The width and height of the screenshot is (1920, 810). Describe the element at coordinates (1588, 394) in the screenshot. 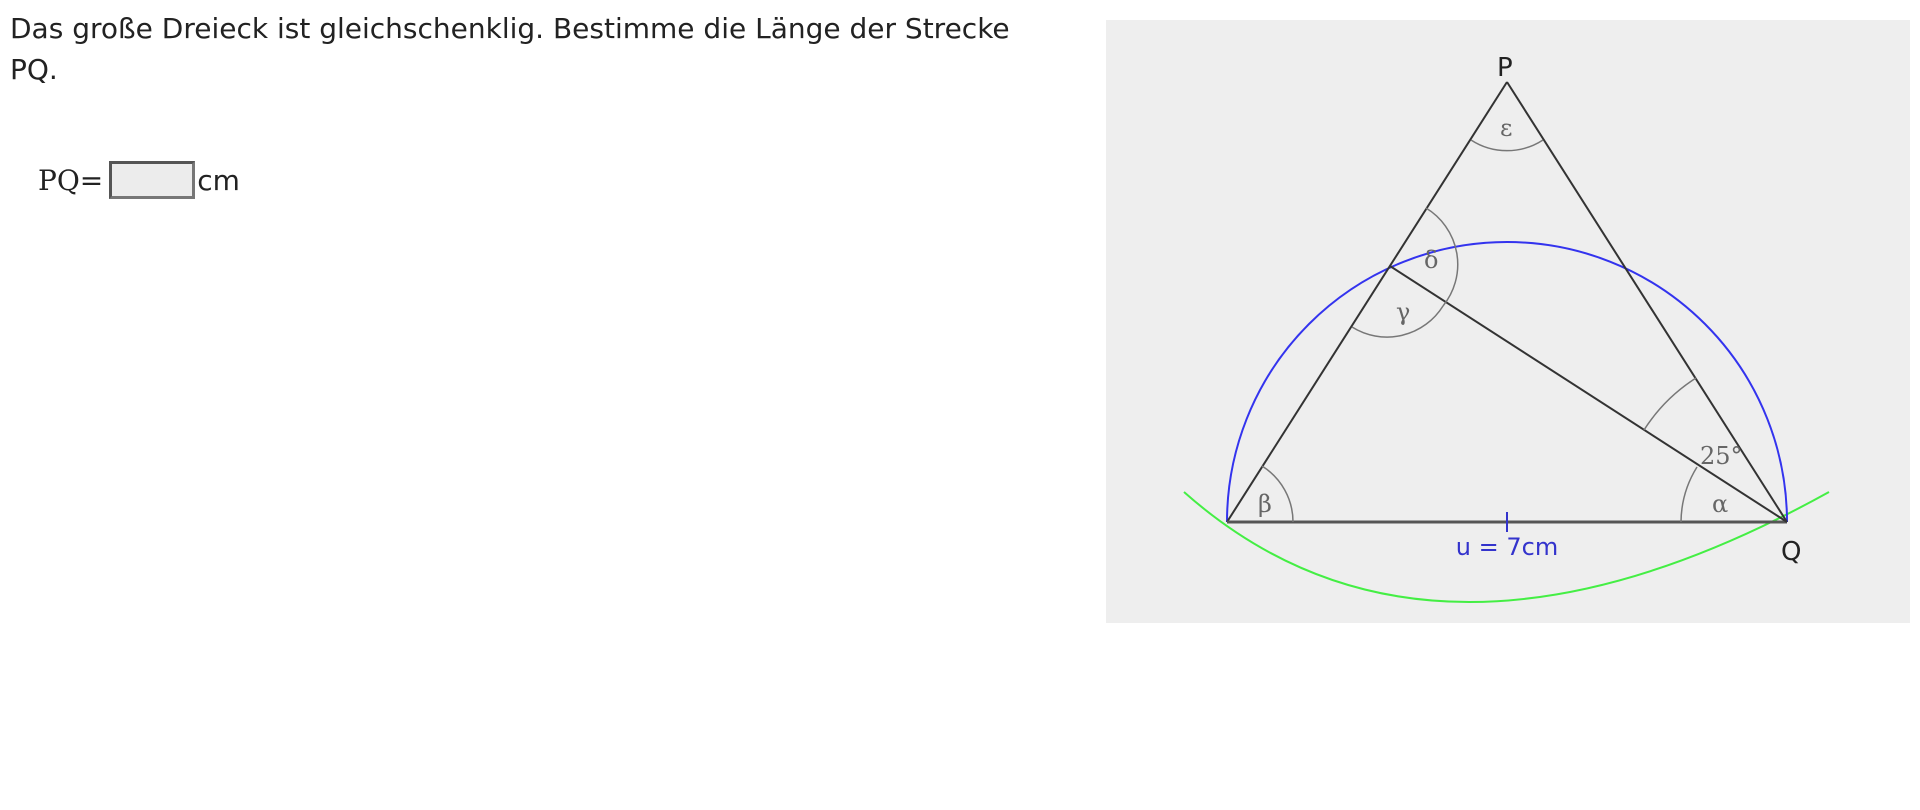

I see `inner-segment` at that location.